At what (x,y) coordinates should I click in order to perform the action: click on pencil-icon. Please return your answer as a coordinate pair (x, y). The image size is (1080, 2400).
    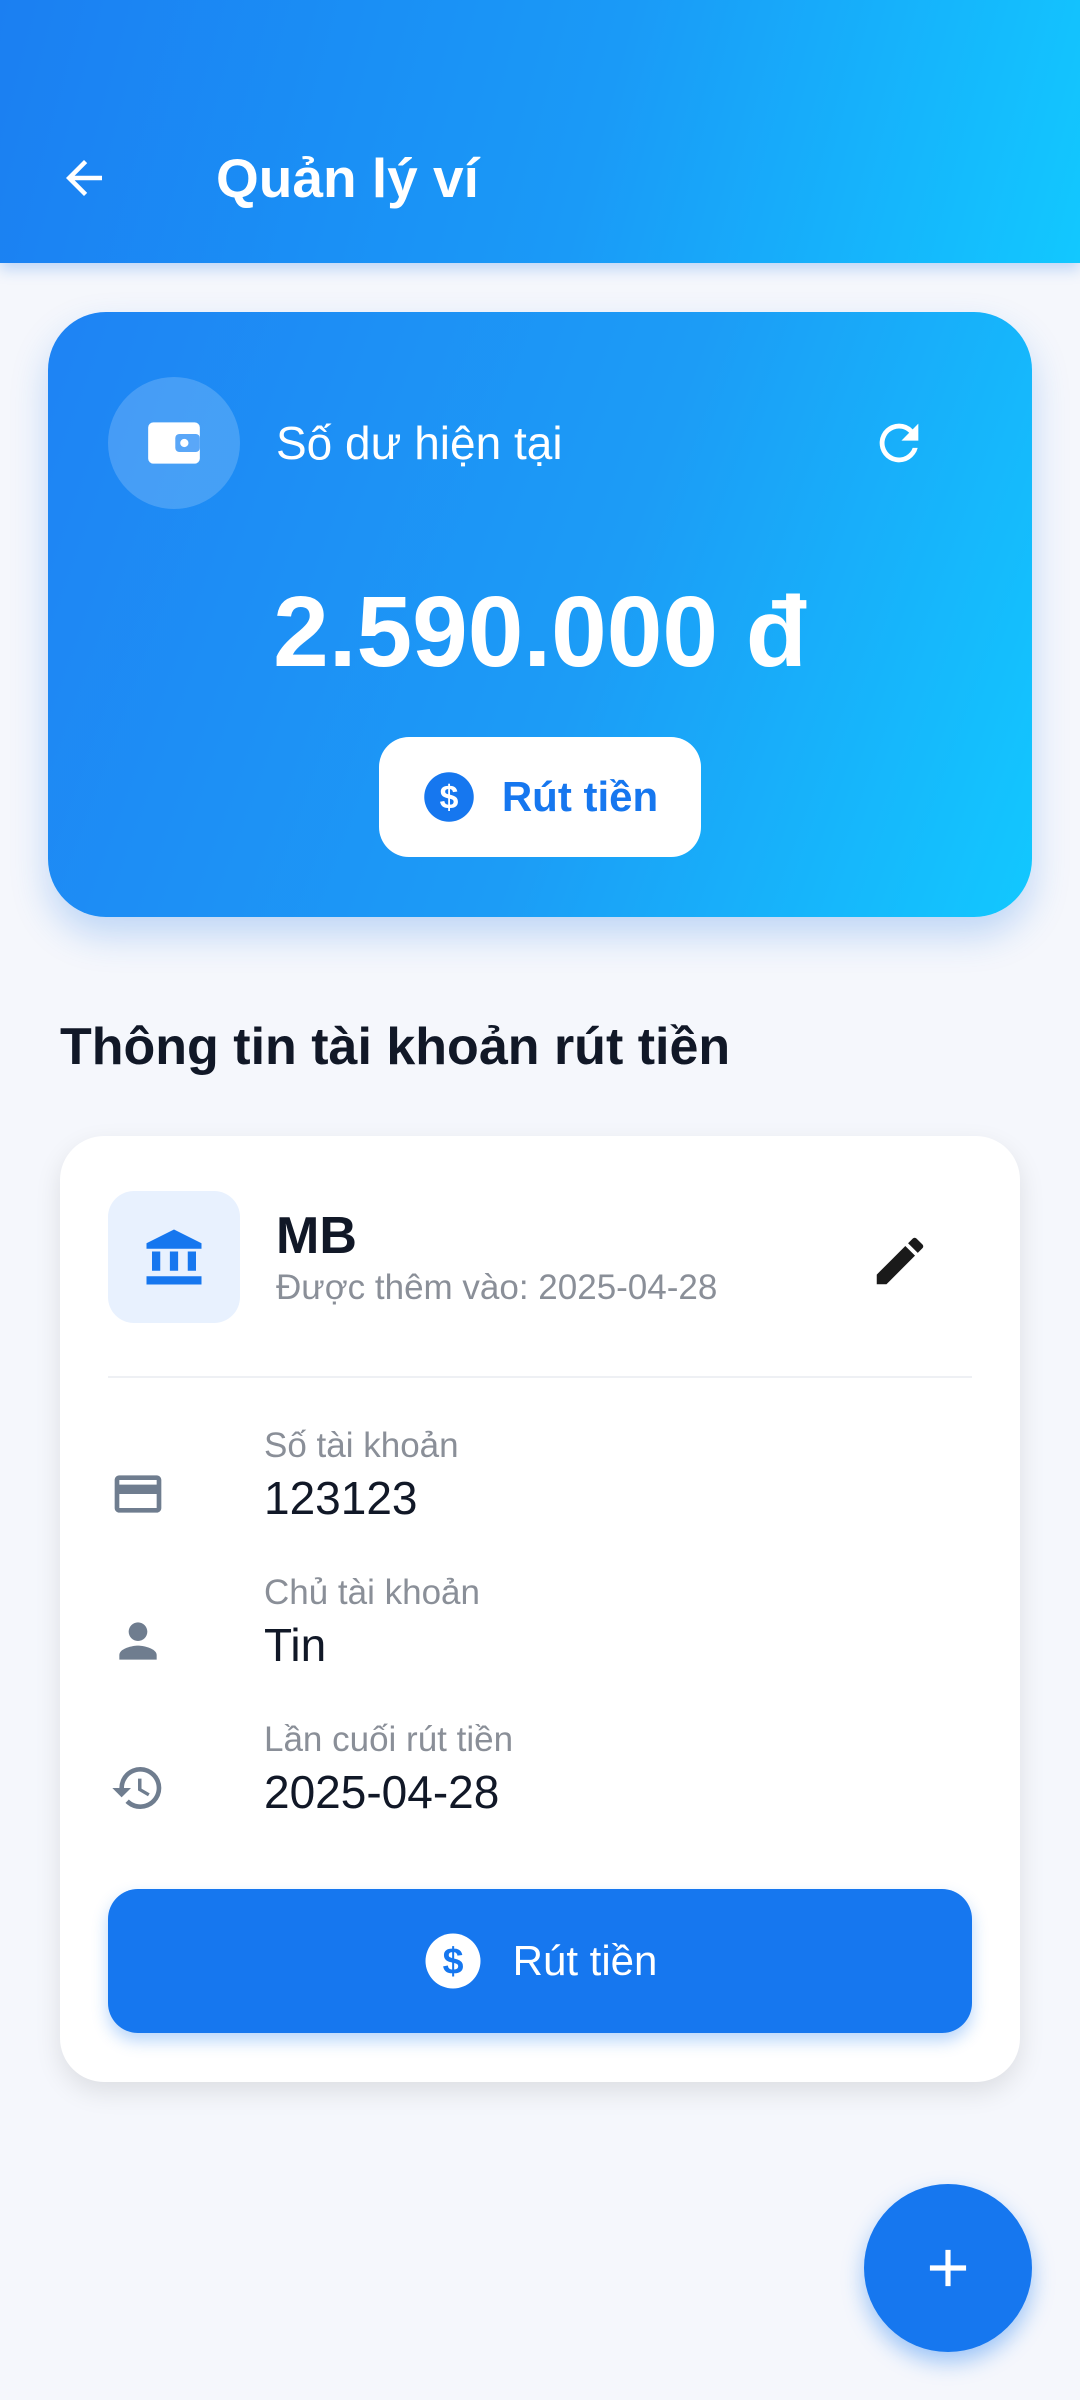
    Looking at the image, I should click on (900, 1261).